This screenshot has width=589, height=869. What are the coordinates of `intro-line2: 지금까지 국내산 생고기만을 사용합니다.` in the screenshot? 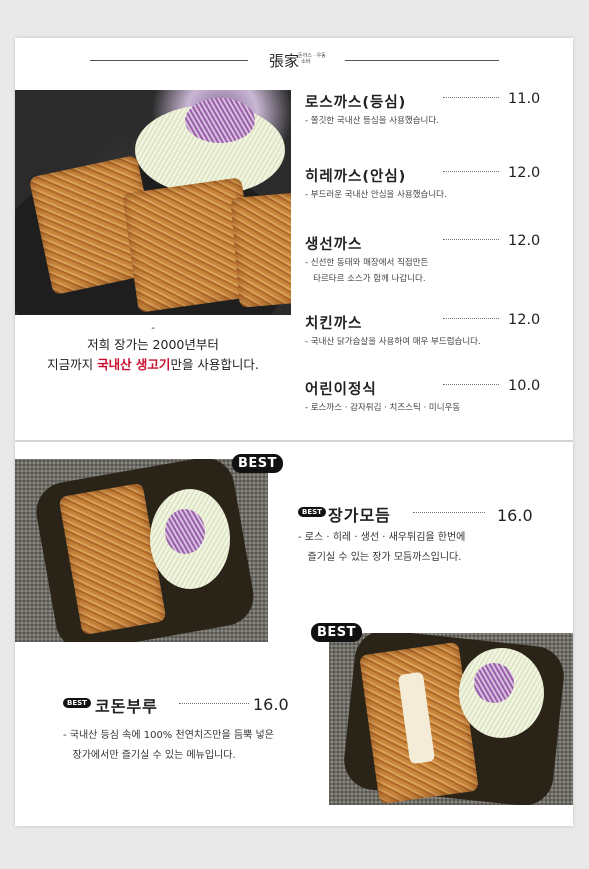 It's located at (153, 364).